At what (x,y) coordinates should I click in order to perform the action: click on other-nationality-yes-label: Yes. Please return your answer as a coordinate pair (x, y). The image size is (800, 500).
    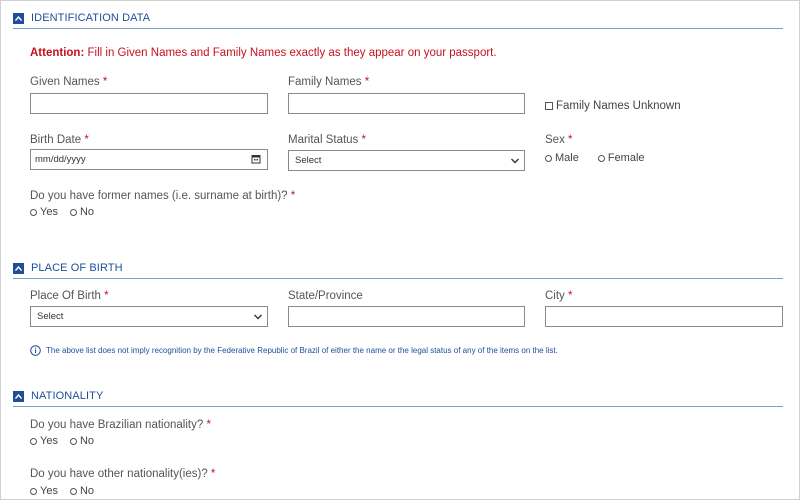
    Looking at the image, I should click on (49, 491).